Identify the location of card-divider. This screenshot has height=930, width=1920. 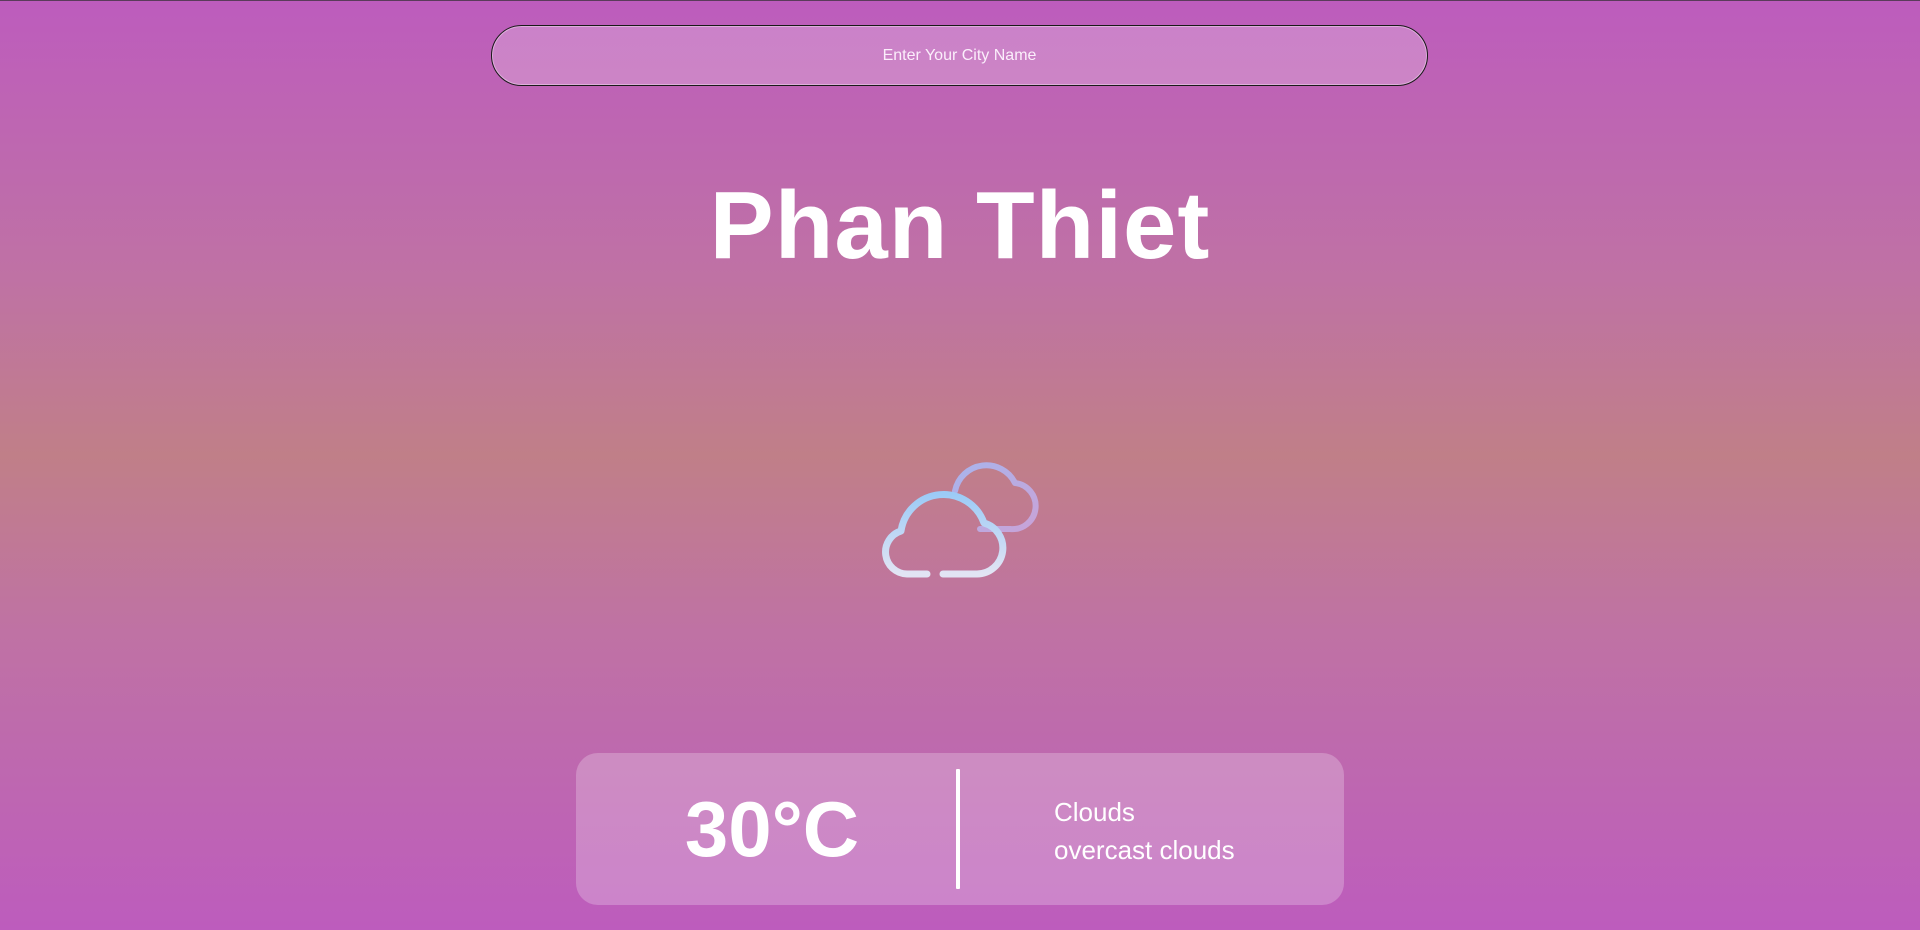
(958, 829).